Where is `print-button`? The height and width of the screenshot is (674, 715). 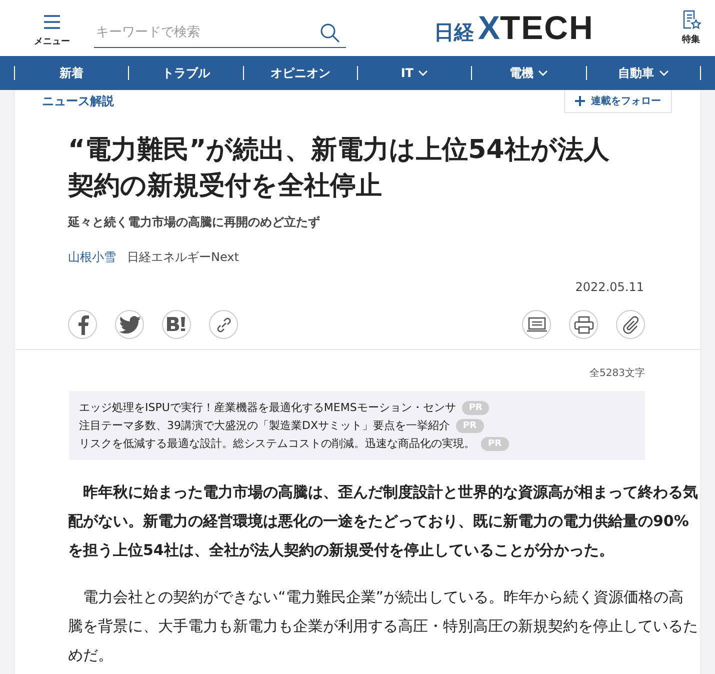 print-button is located at coordinates (583, 324).